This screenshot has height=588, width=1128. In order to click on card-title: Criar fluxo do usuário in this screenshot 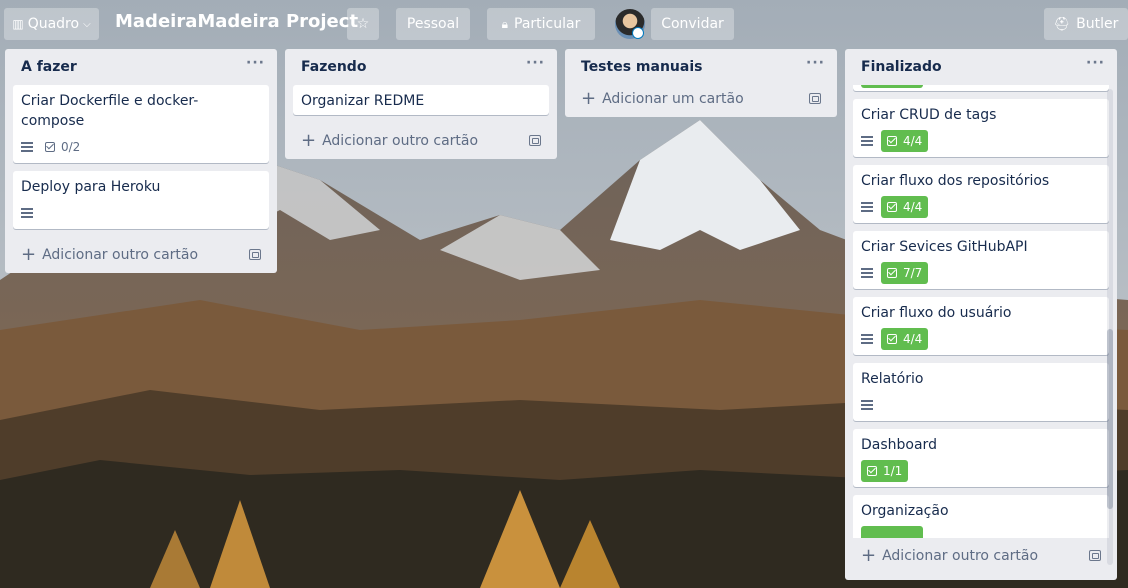, I will do `click(936, 313)`.